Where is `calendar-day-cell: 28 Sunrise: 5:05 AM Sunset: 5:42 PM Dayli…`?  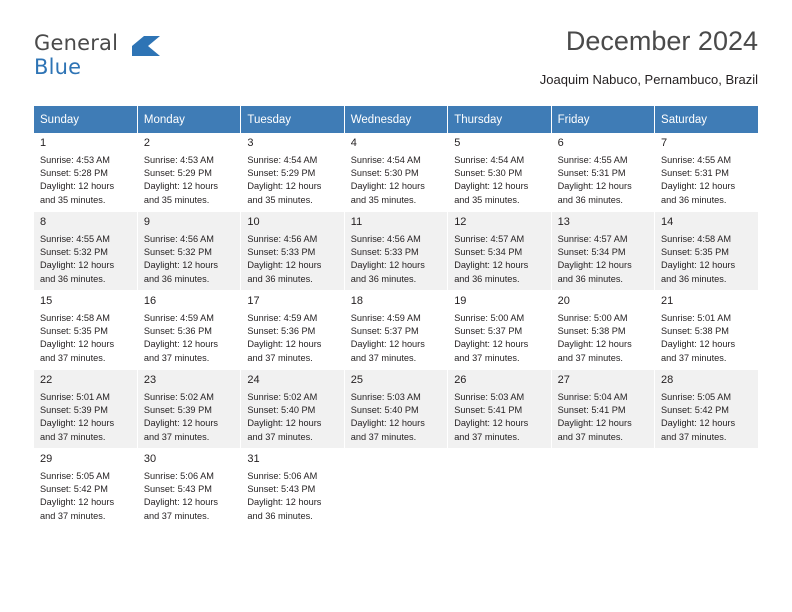
calendar-day-cell: 28 Sunrise: 5:05 AM Sunset: 5:42 PM Dayli… is located at coordinates (706, 409).